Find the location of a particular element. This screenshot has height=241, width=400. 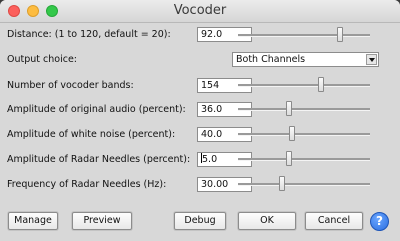

white-noise-slider is located at coordinates (304, 134).